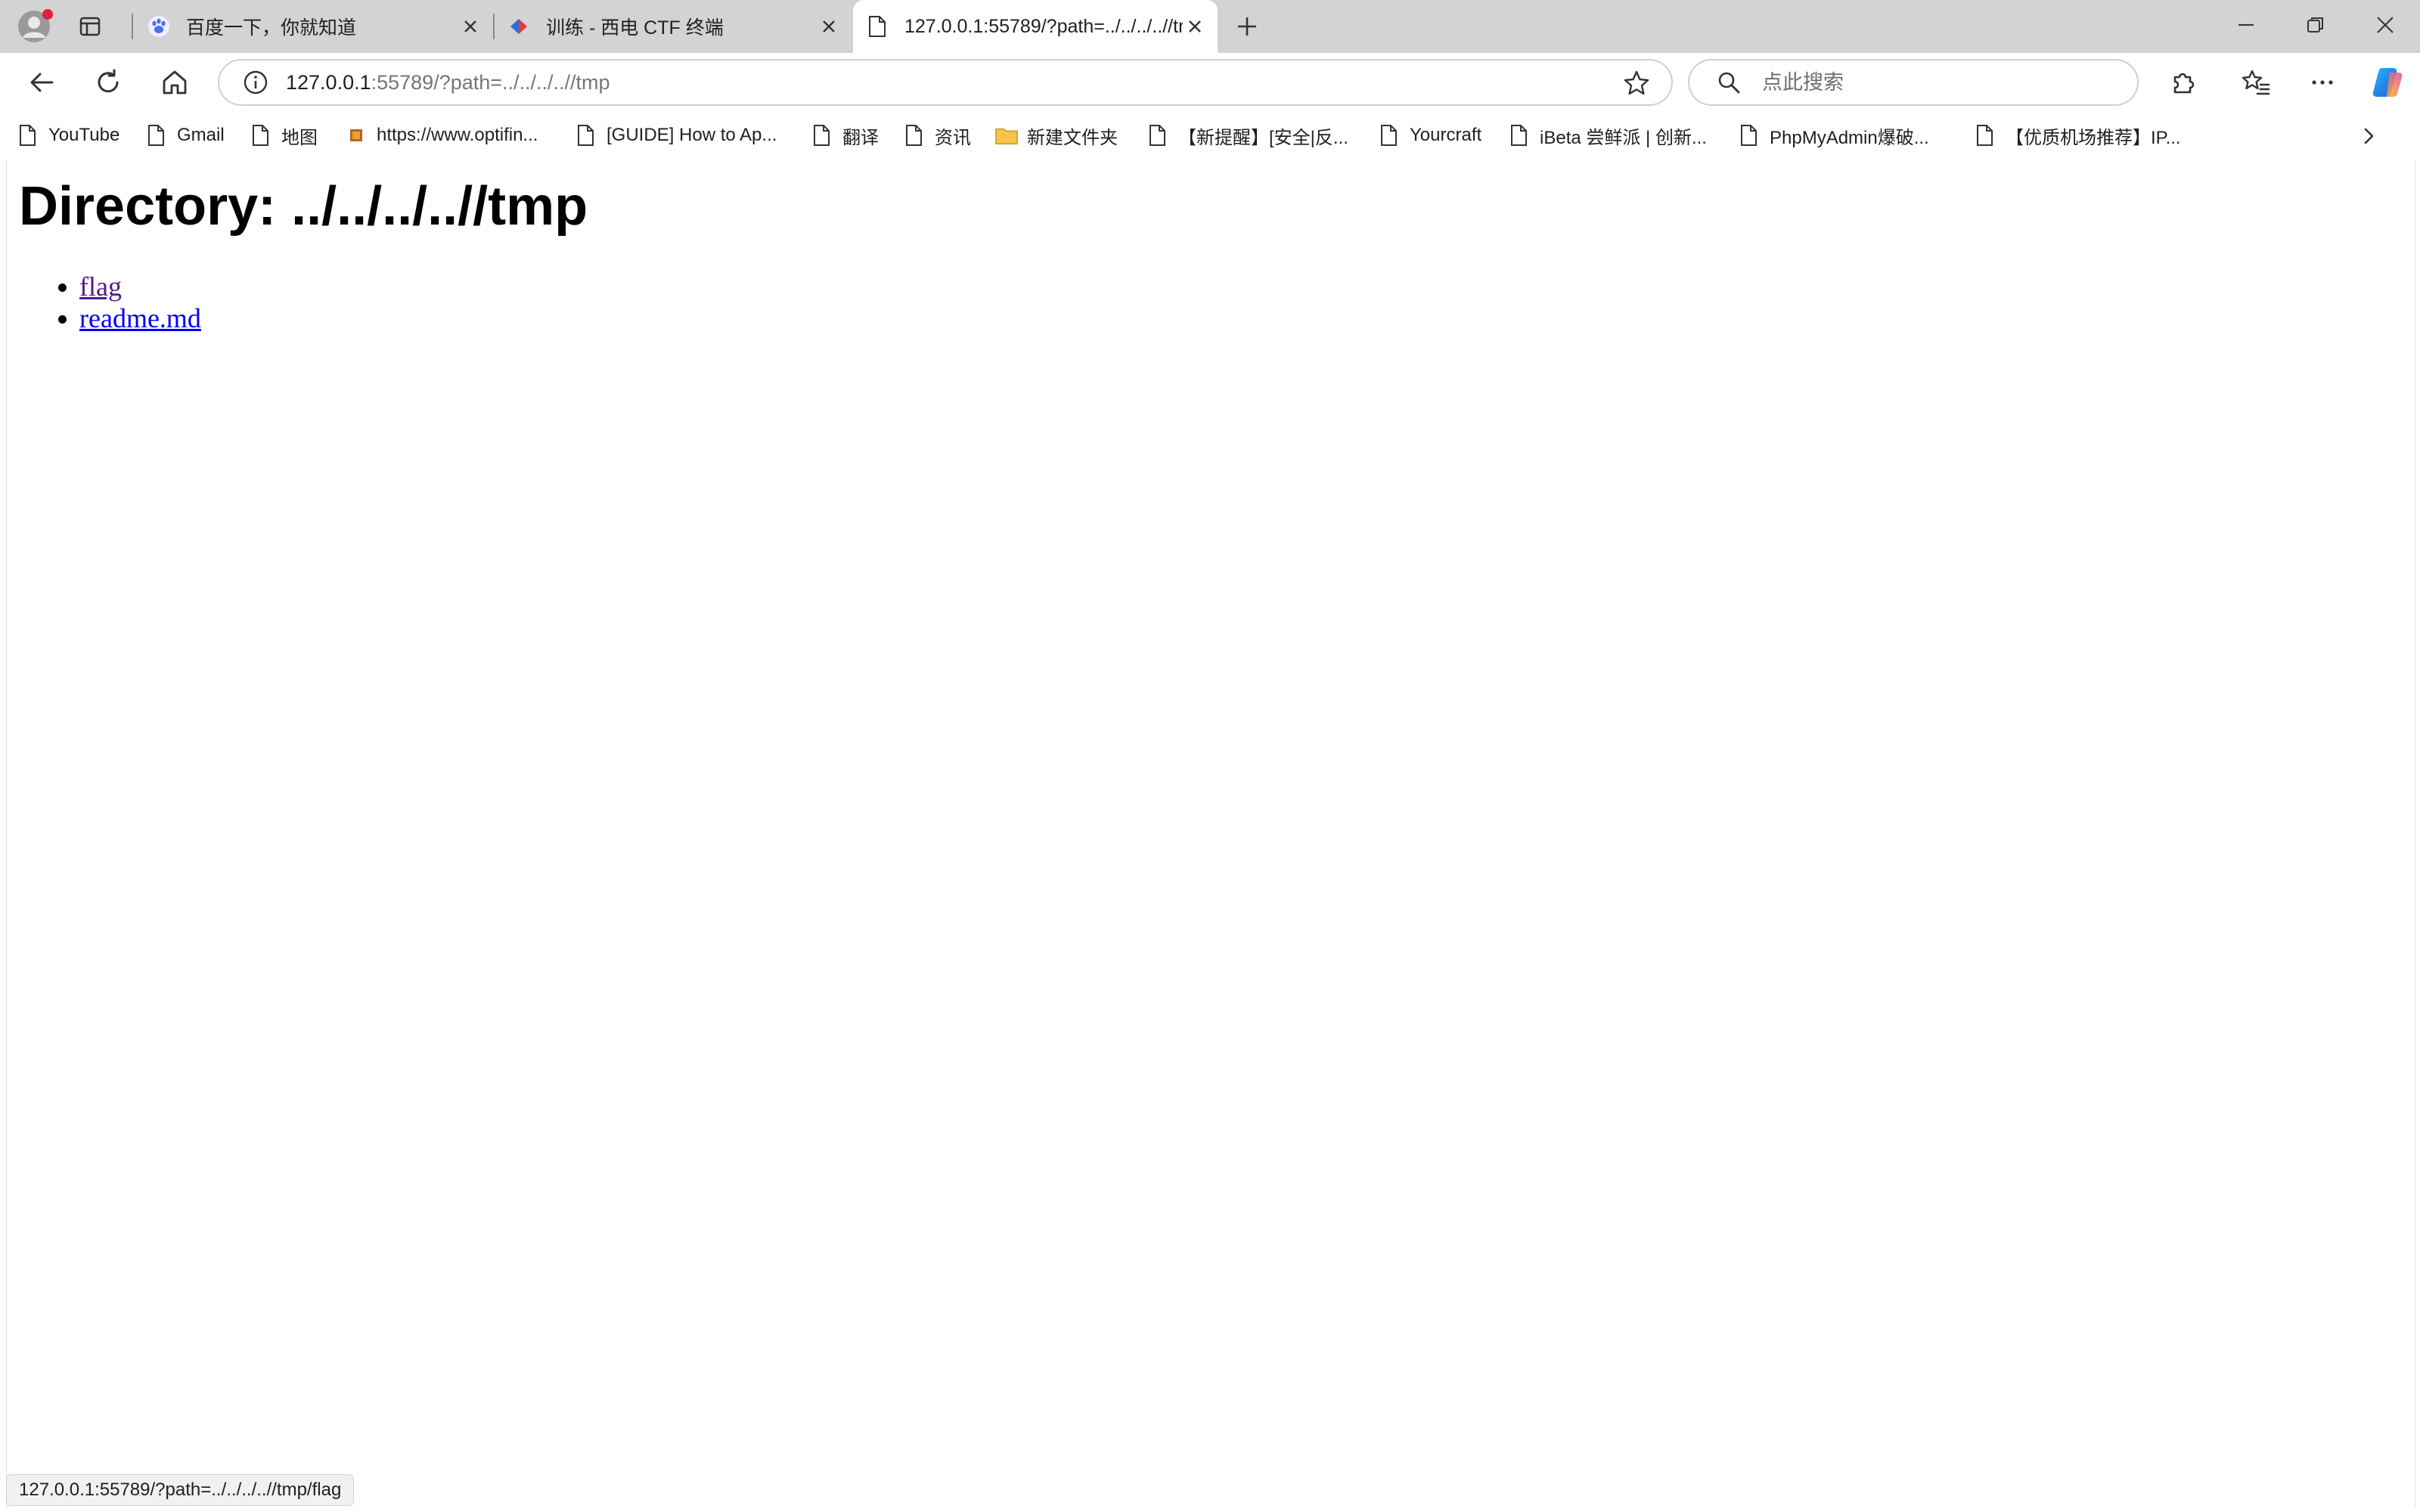  What do you see at coordinates (356, 135) in the screenshot?
I see `optifine-icon` at bounding box center [356, 135].